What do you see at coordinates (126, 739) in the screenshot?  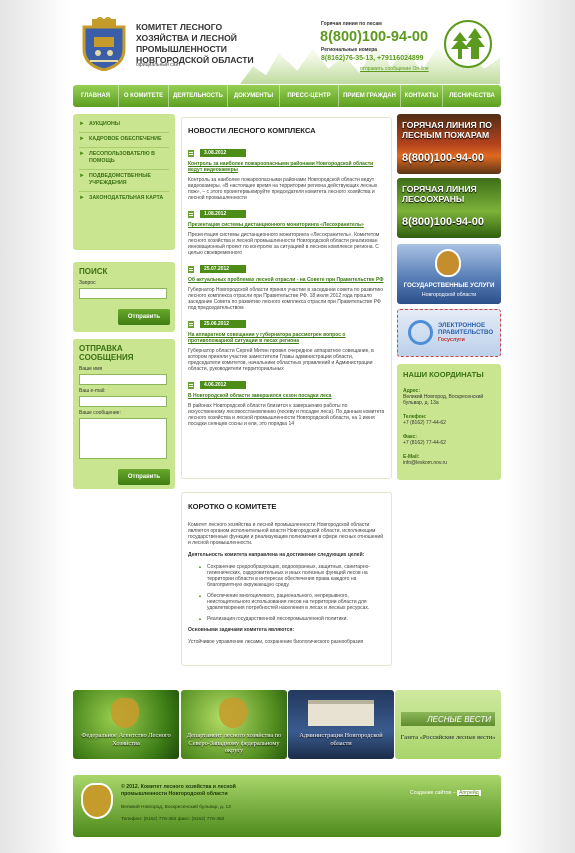 I see `banner-caption: Федеральное Агентство Лесного Хозяйства` at bounding box center [126, 739].